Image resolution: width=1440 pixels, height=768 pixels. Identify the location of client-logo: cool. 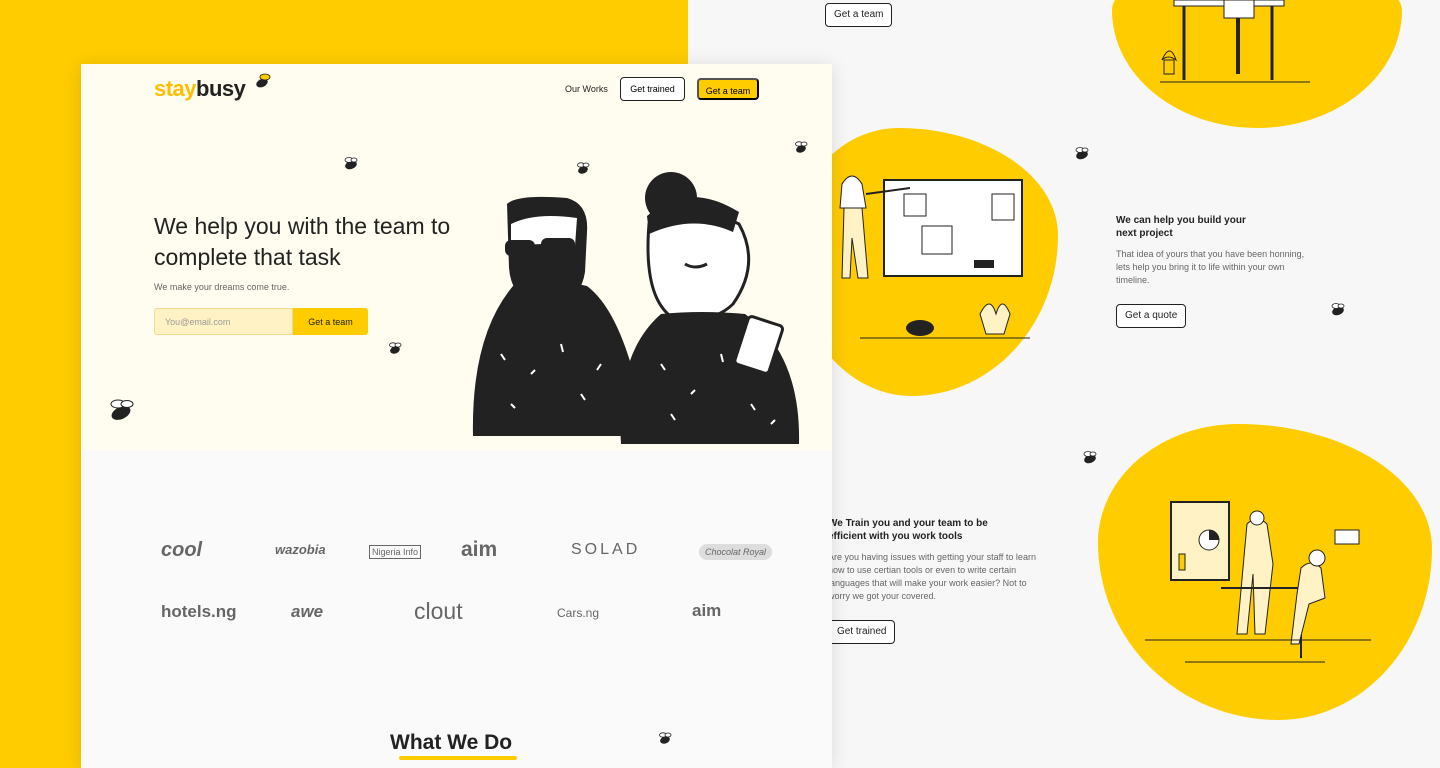
(182, 550).